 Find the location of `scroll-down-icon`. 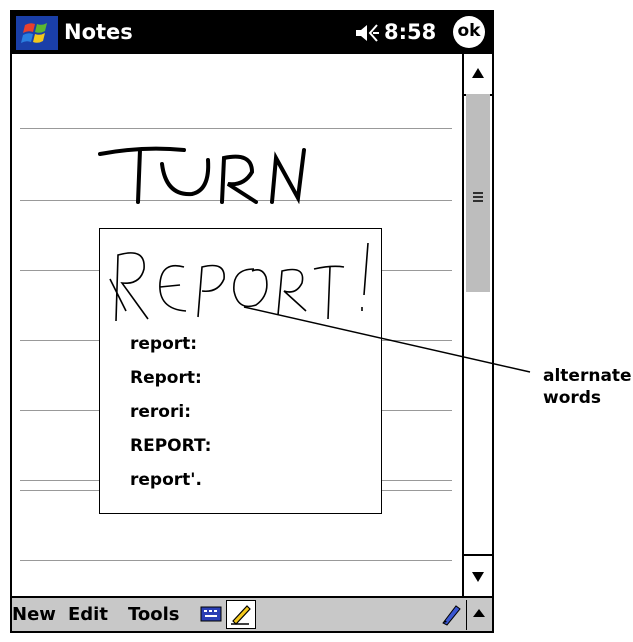

scroll-down-icon is located at coordinates (478, 577).